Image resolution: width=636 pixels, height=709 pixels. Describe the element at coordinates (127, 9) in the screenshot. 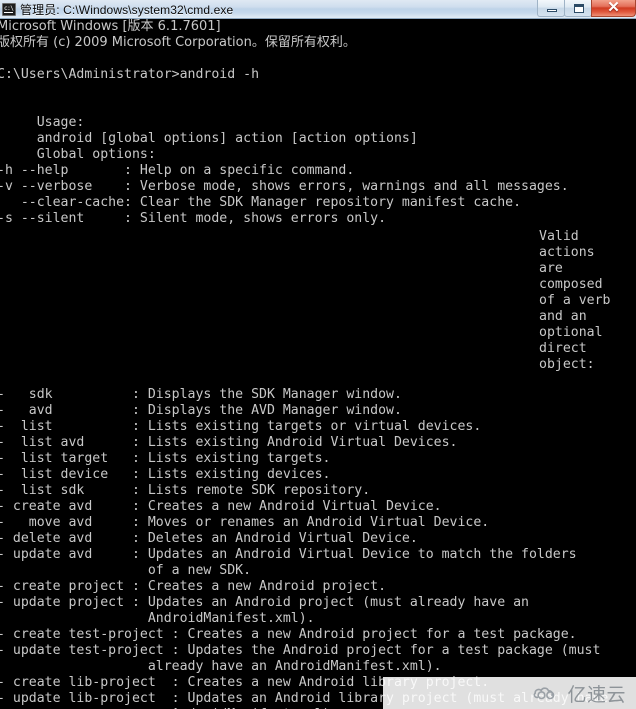

I see `window-title: 管理员: C:\Windows\system32\cmd.exe` at that location.